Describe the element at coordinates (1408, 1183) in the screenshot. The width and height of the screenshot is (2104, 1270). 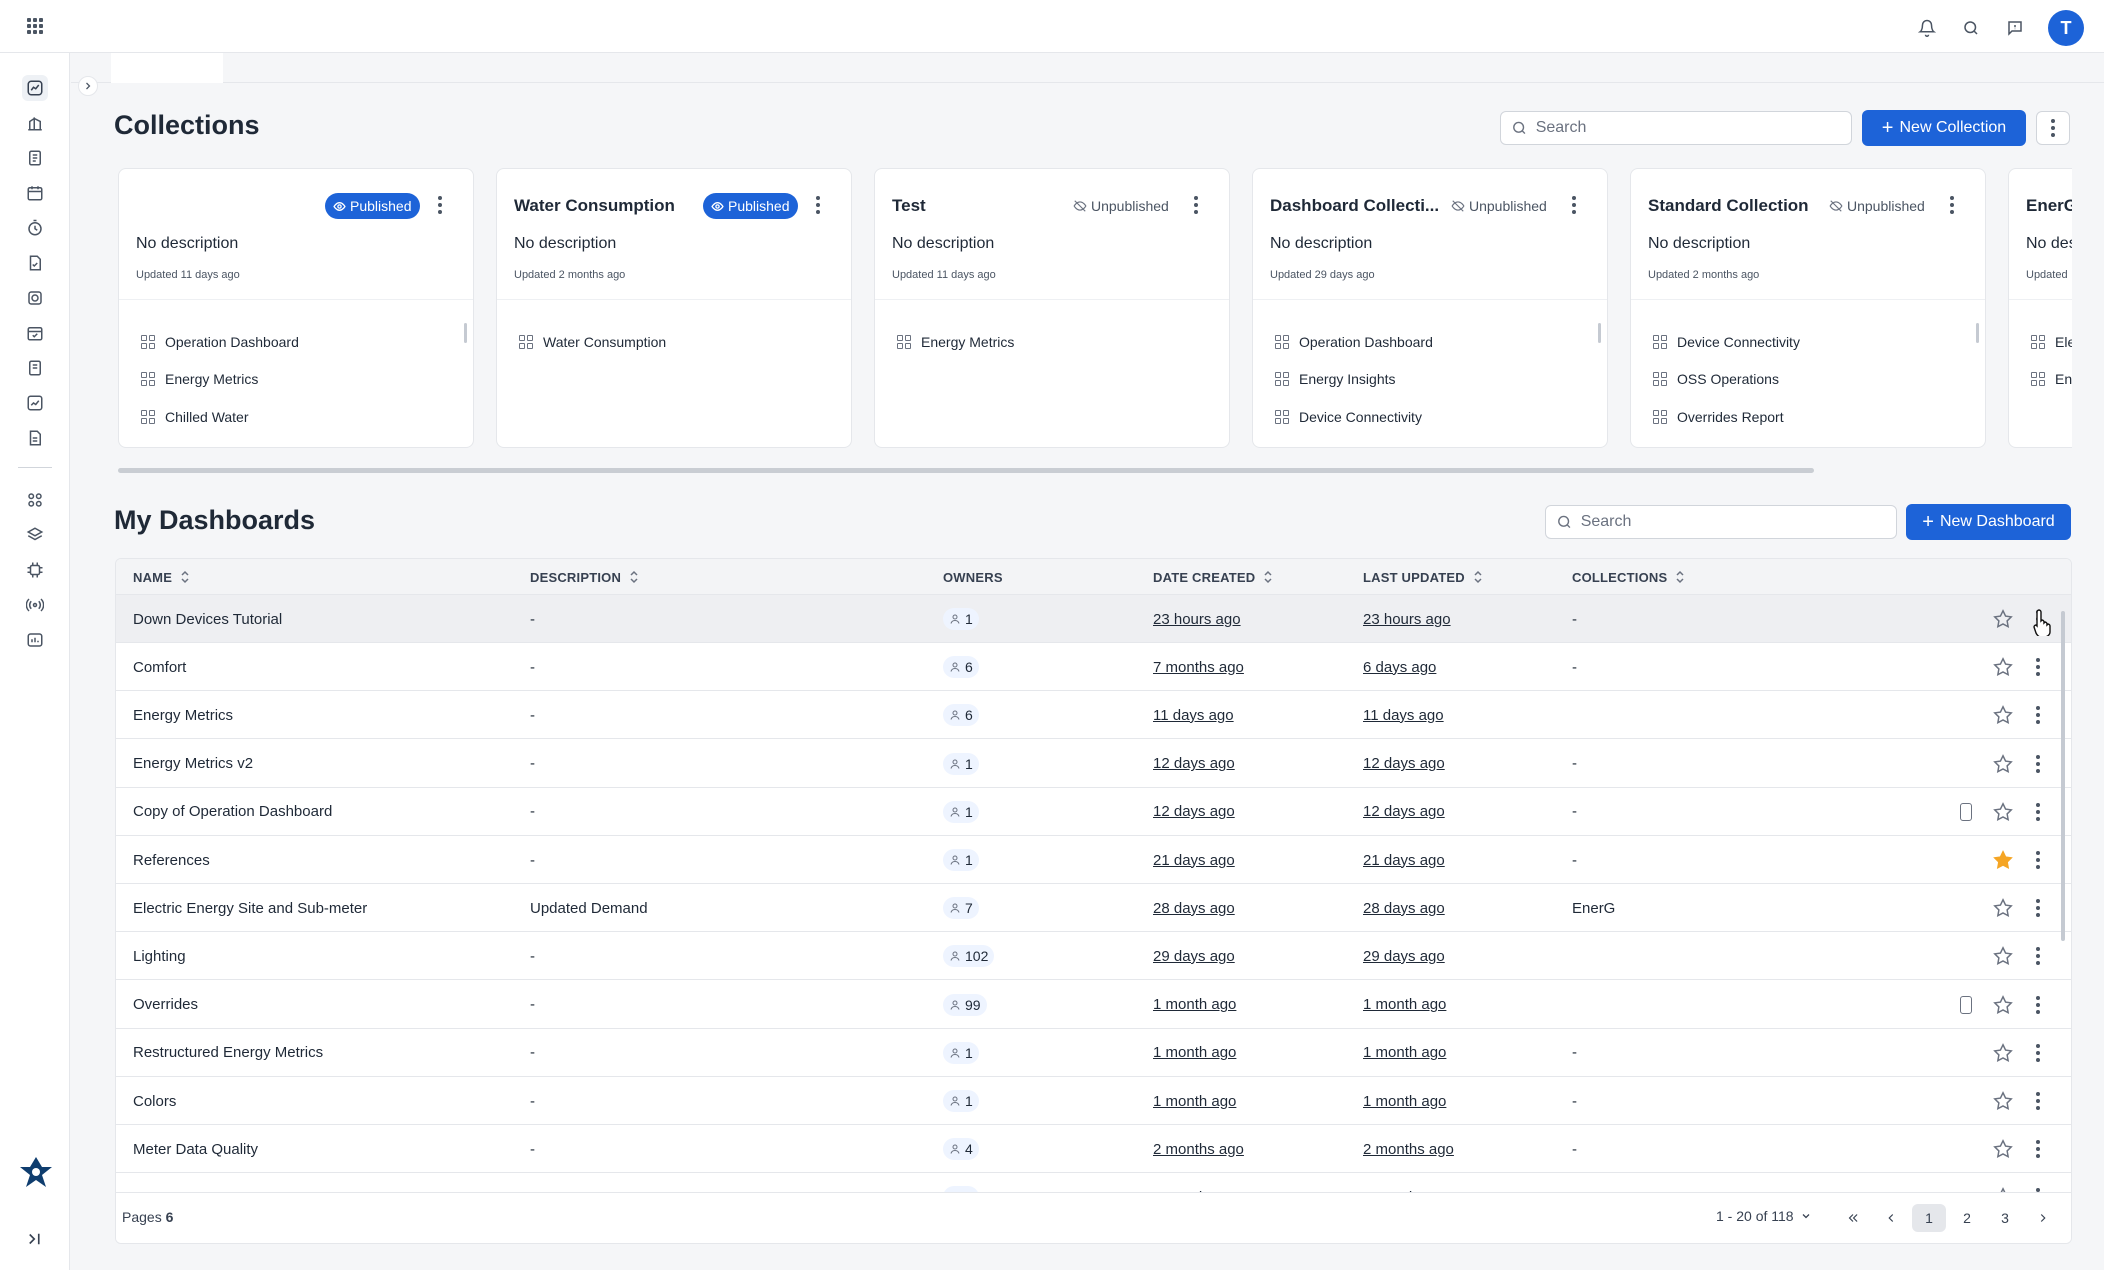
I see `row-last-updated: 2 months ago` at that location.